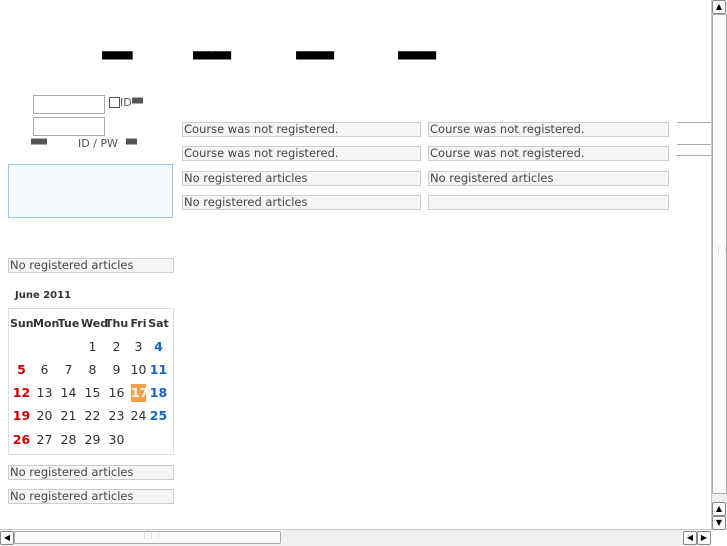  Describe the element at coordinates (301, 129) in the screenshot. I see `course-box-1: Course was not registered.` at that location.